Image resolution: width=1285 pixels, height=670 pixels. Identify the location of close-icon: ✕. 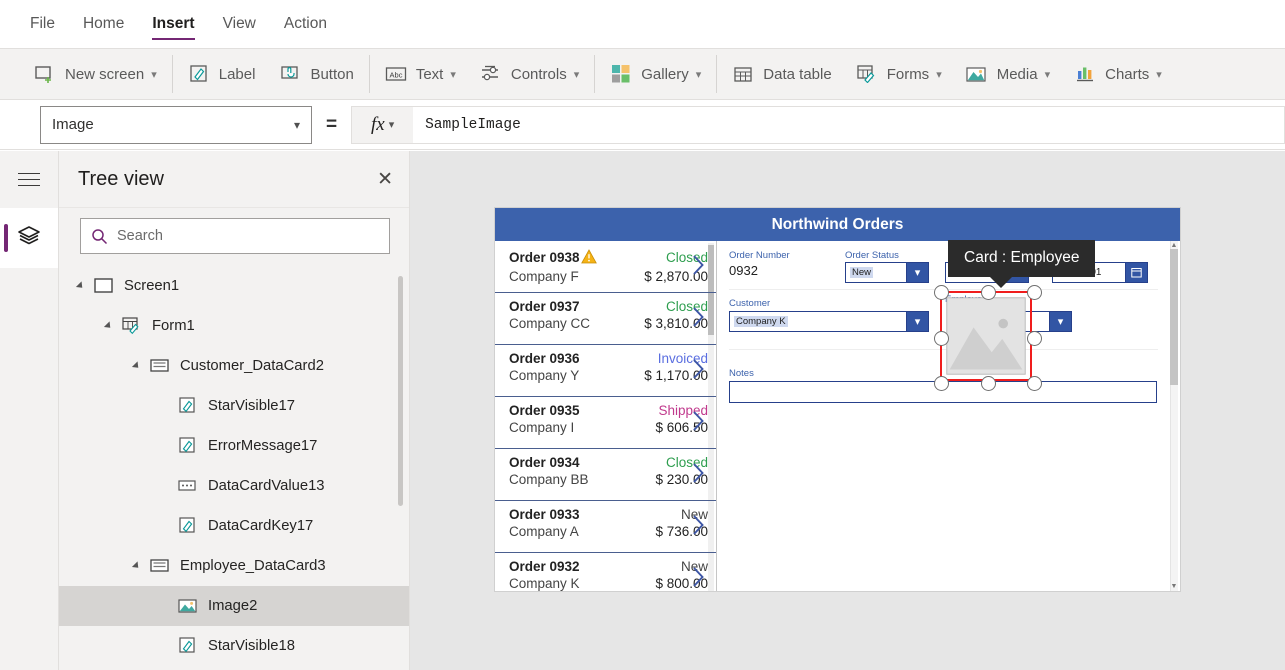
(385, 179).